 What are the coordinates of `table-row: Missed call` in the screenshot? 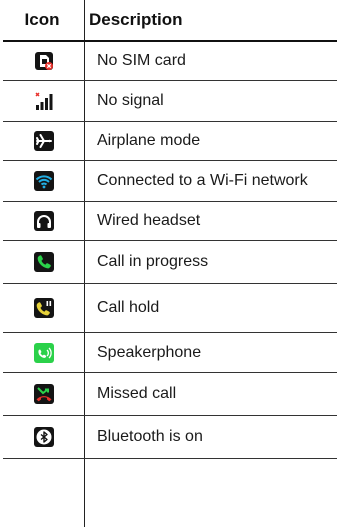 It's located at (170, 394).